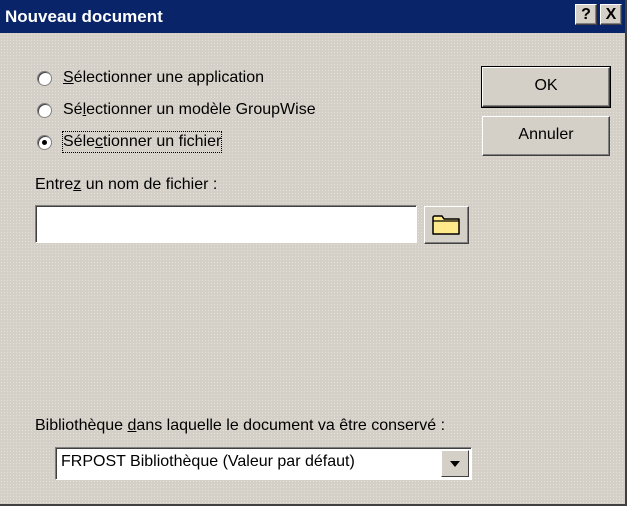 The height and width of the screenshot is (506, 627). I want to click on window-title: Nouveau document, so click(84, 16).